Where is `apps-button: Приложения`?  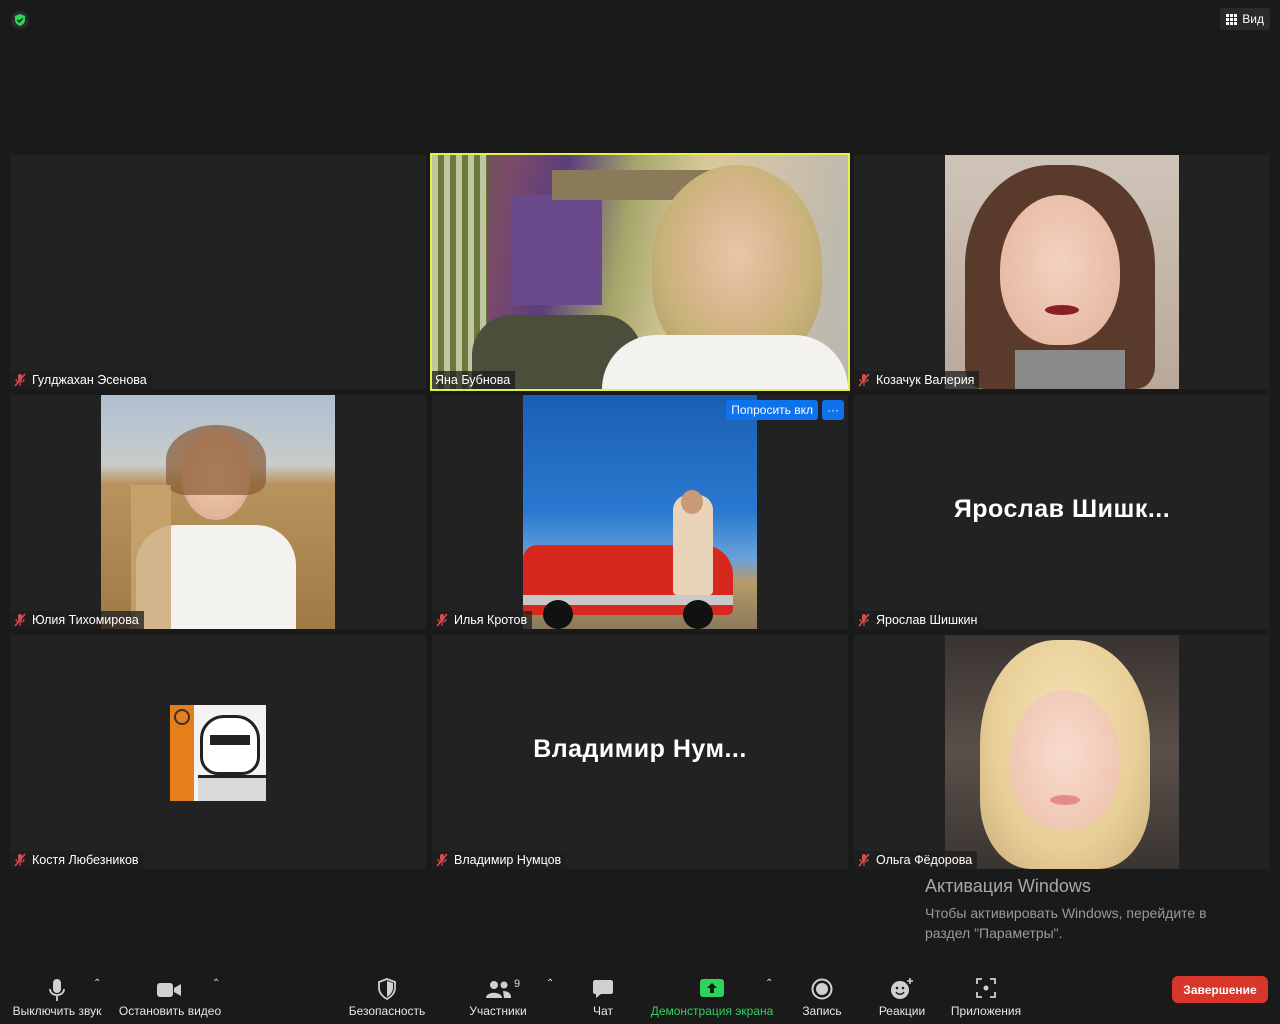 apps-button: Приложения is located at coordinates (986, 996).